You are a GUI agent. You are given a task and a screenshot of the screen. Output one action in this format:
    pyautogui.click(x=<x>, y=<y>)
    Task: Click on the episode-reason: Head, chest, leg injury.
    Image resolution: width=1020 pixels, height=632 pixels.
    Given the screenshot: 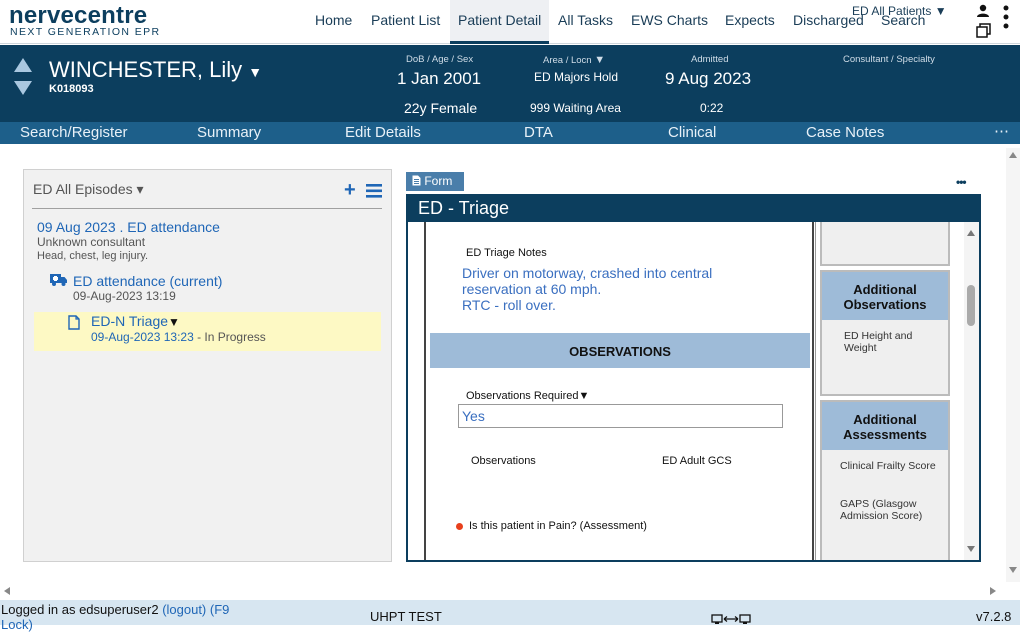 What is the action you would take?
    pyautogui.click(x=93, y=256)
    